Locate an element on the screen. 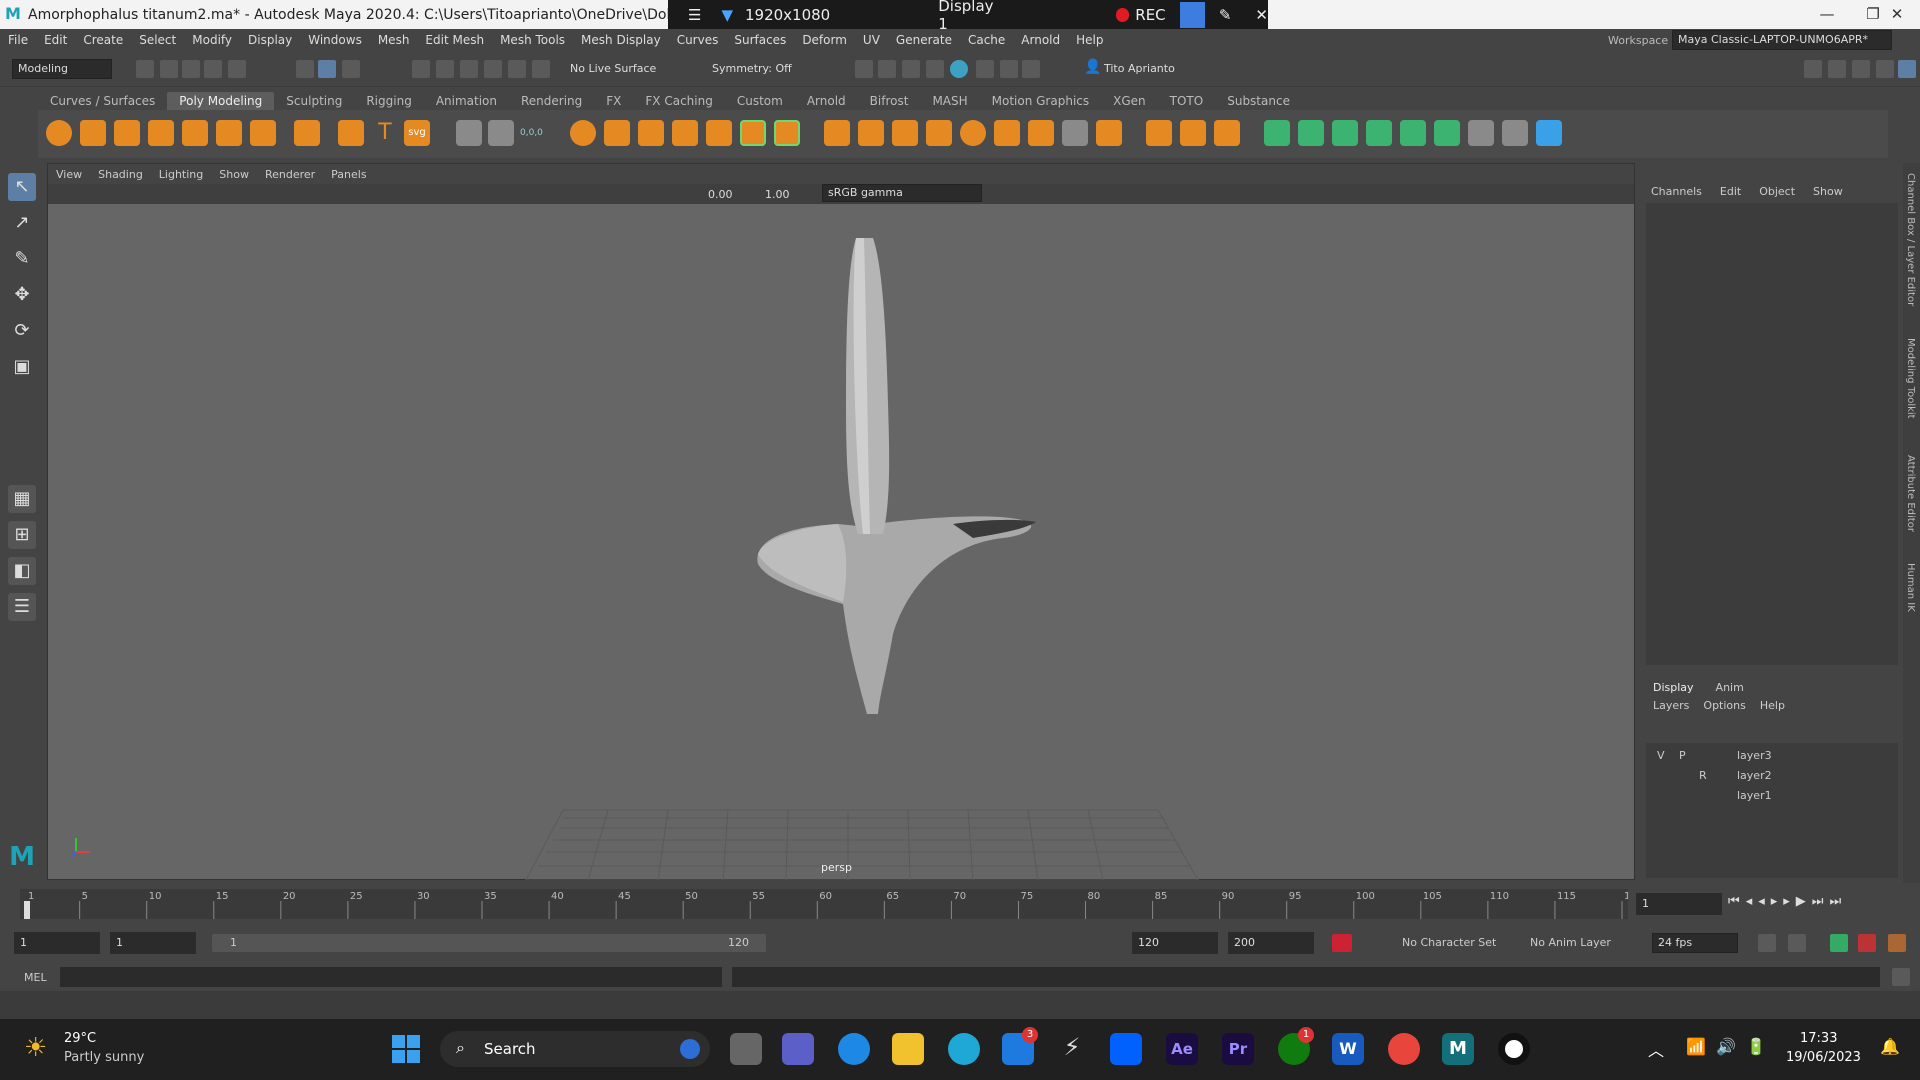 The image size is (1920, 1080). render-view-icon is located at coordinates (864, 69).